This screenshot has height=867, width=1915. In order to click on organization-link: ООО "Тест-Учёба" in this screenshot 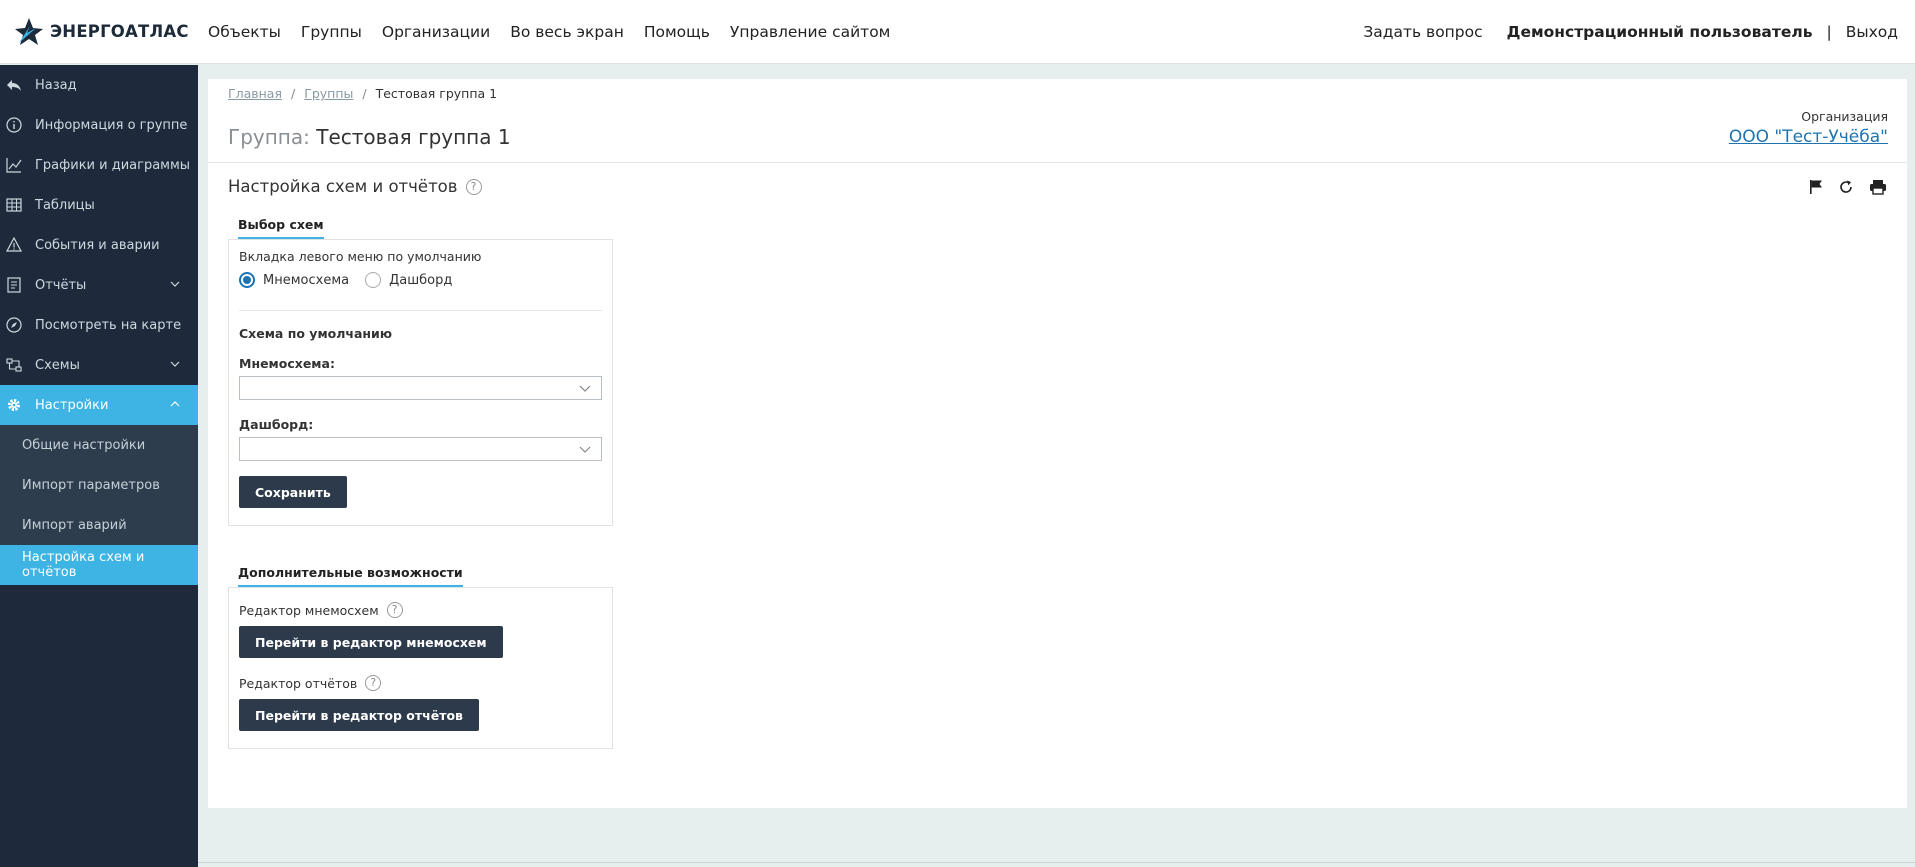, I will do `click(1808, 137)`.